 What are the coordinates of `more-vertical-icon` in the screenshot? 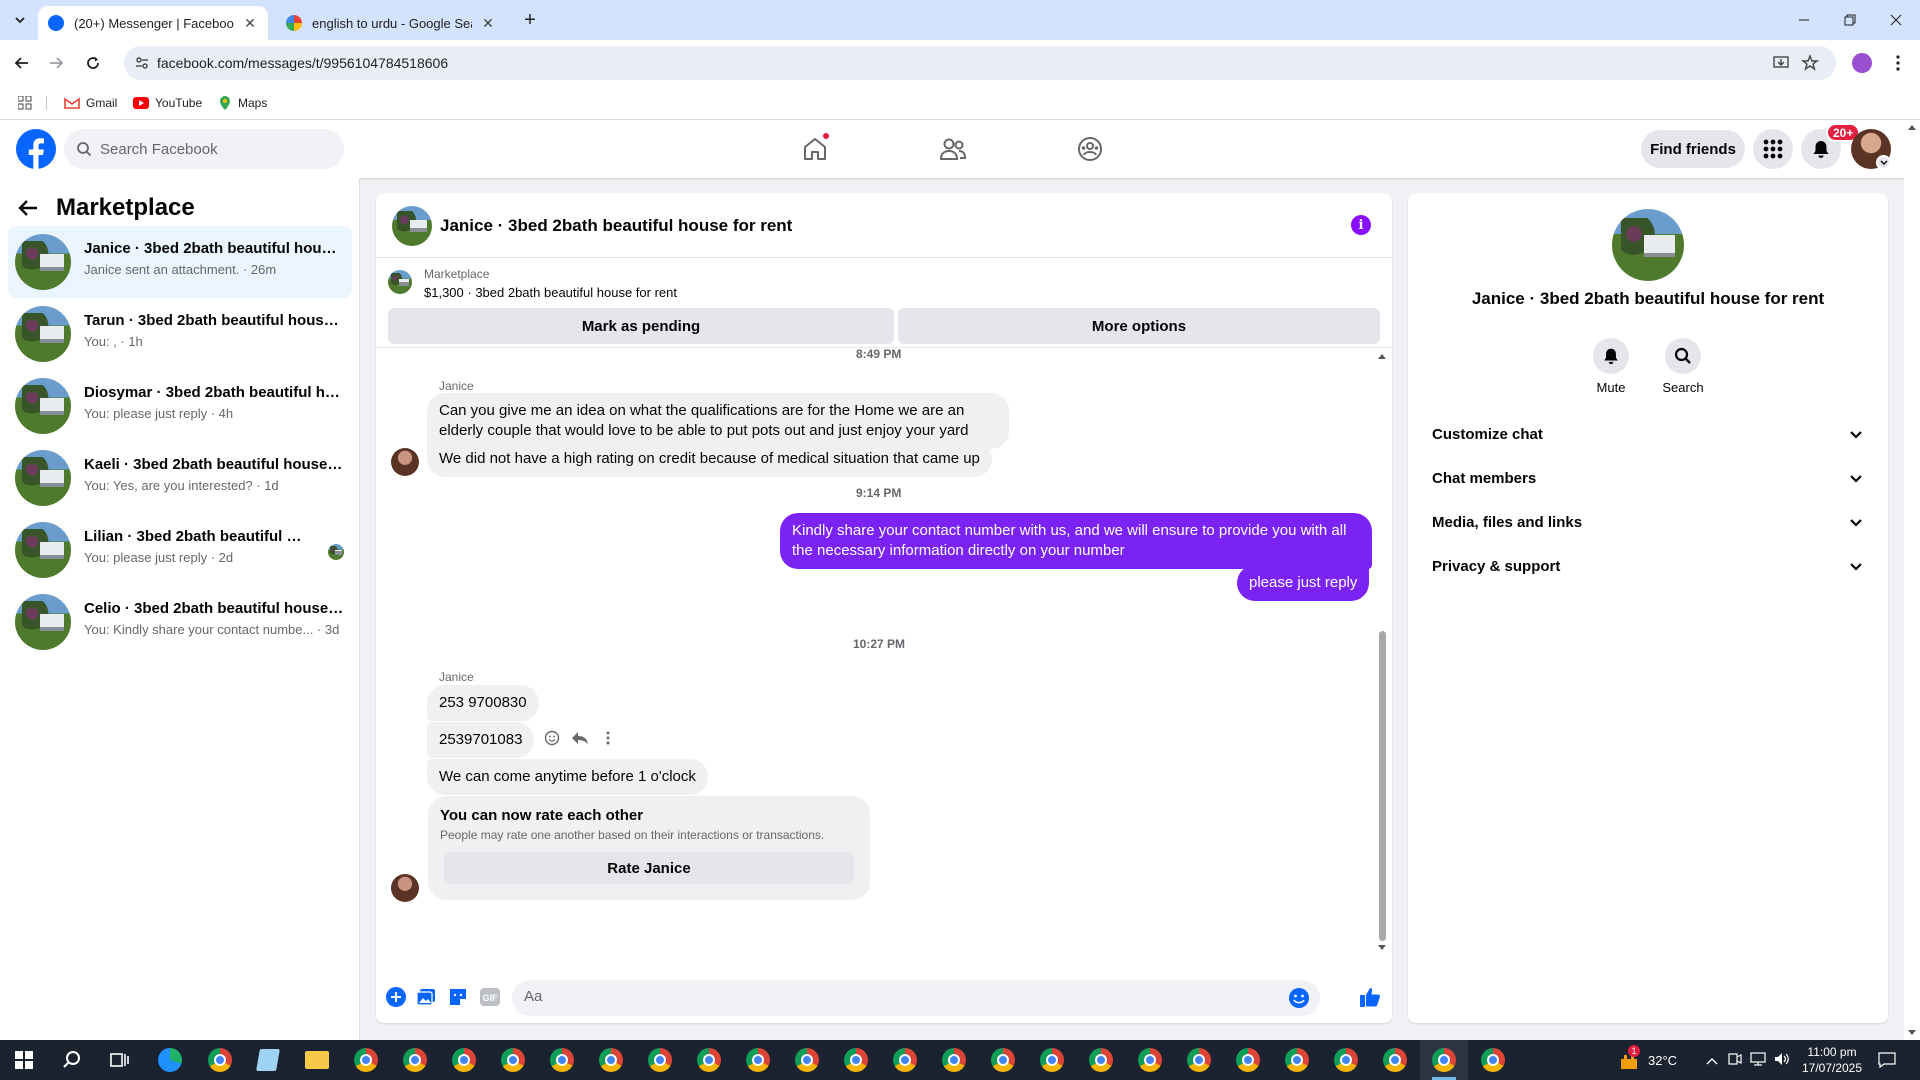 It's located at (608, 738).